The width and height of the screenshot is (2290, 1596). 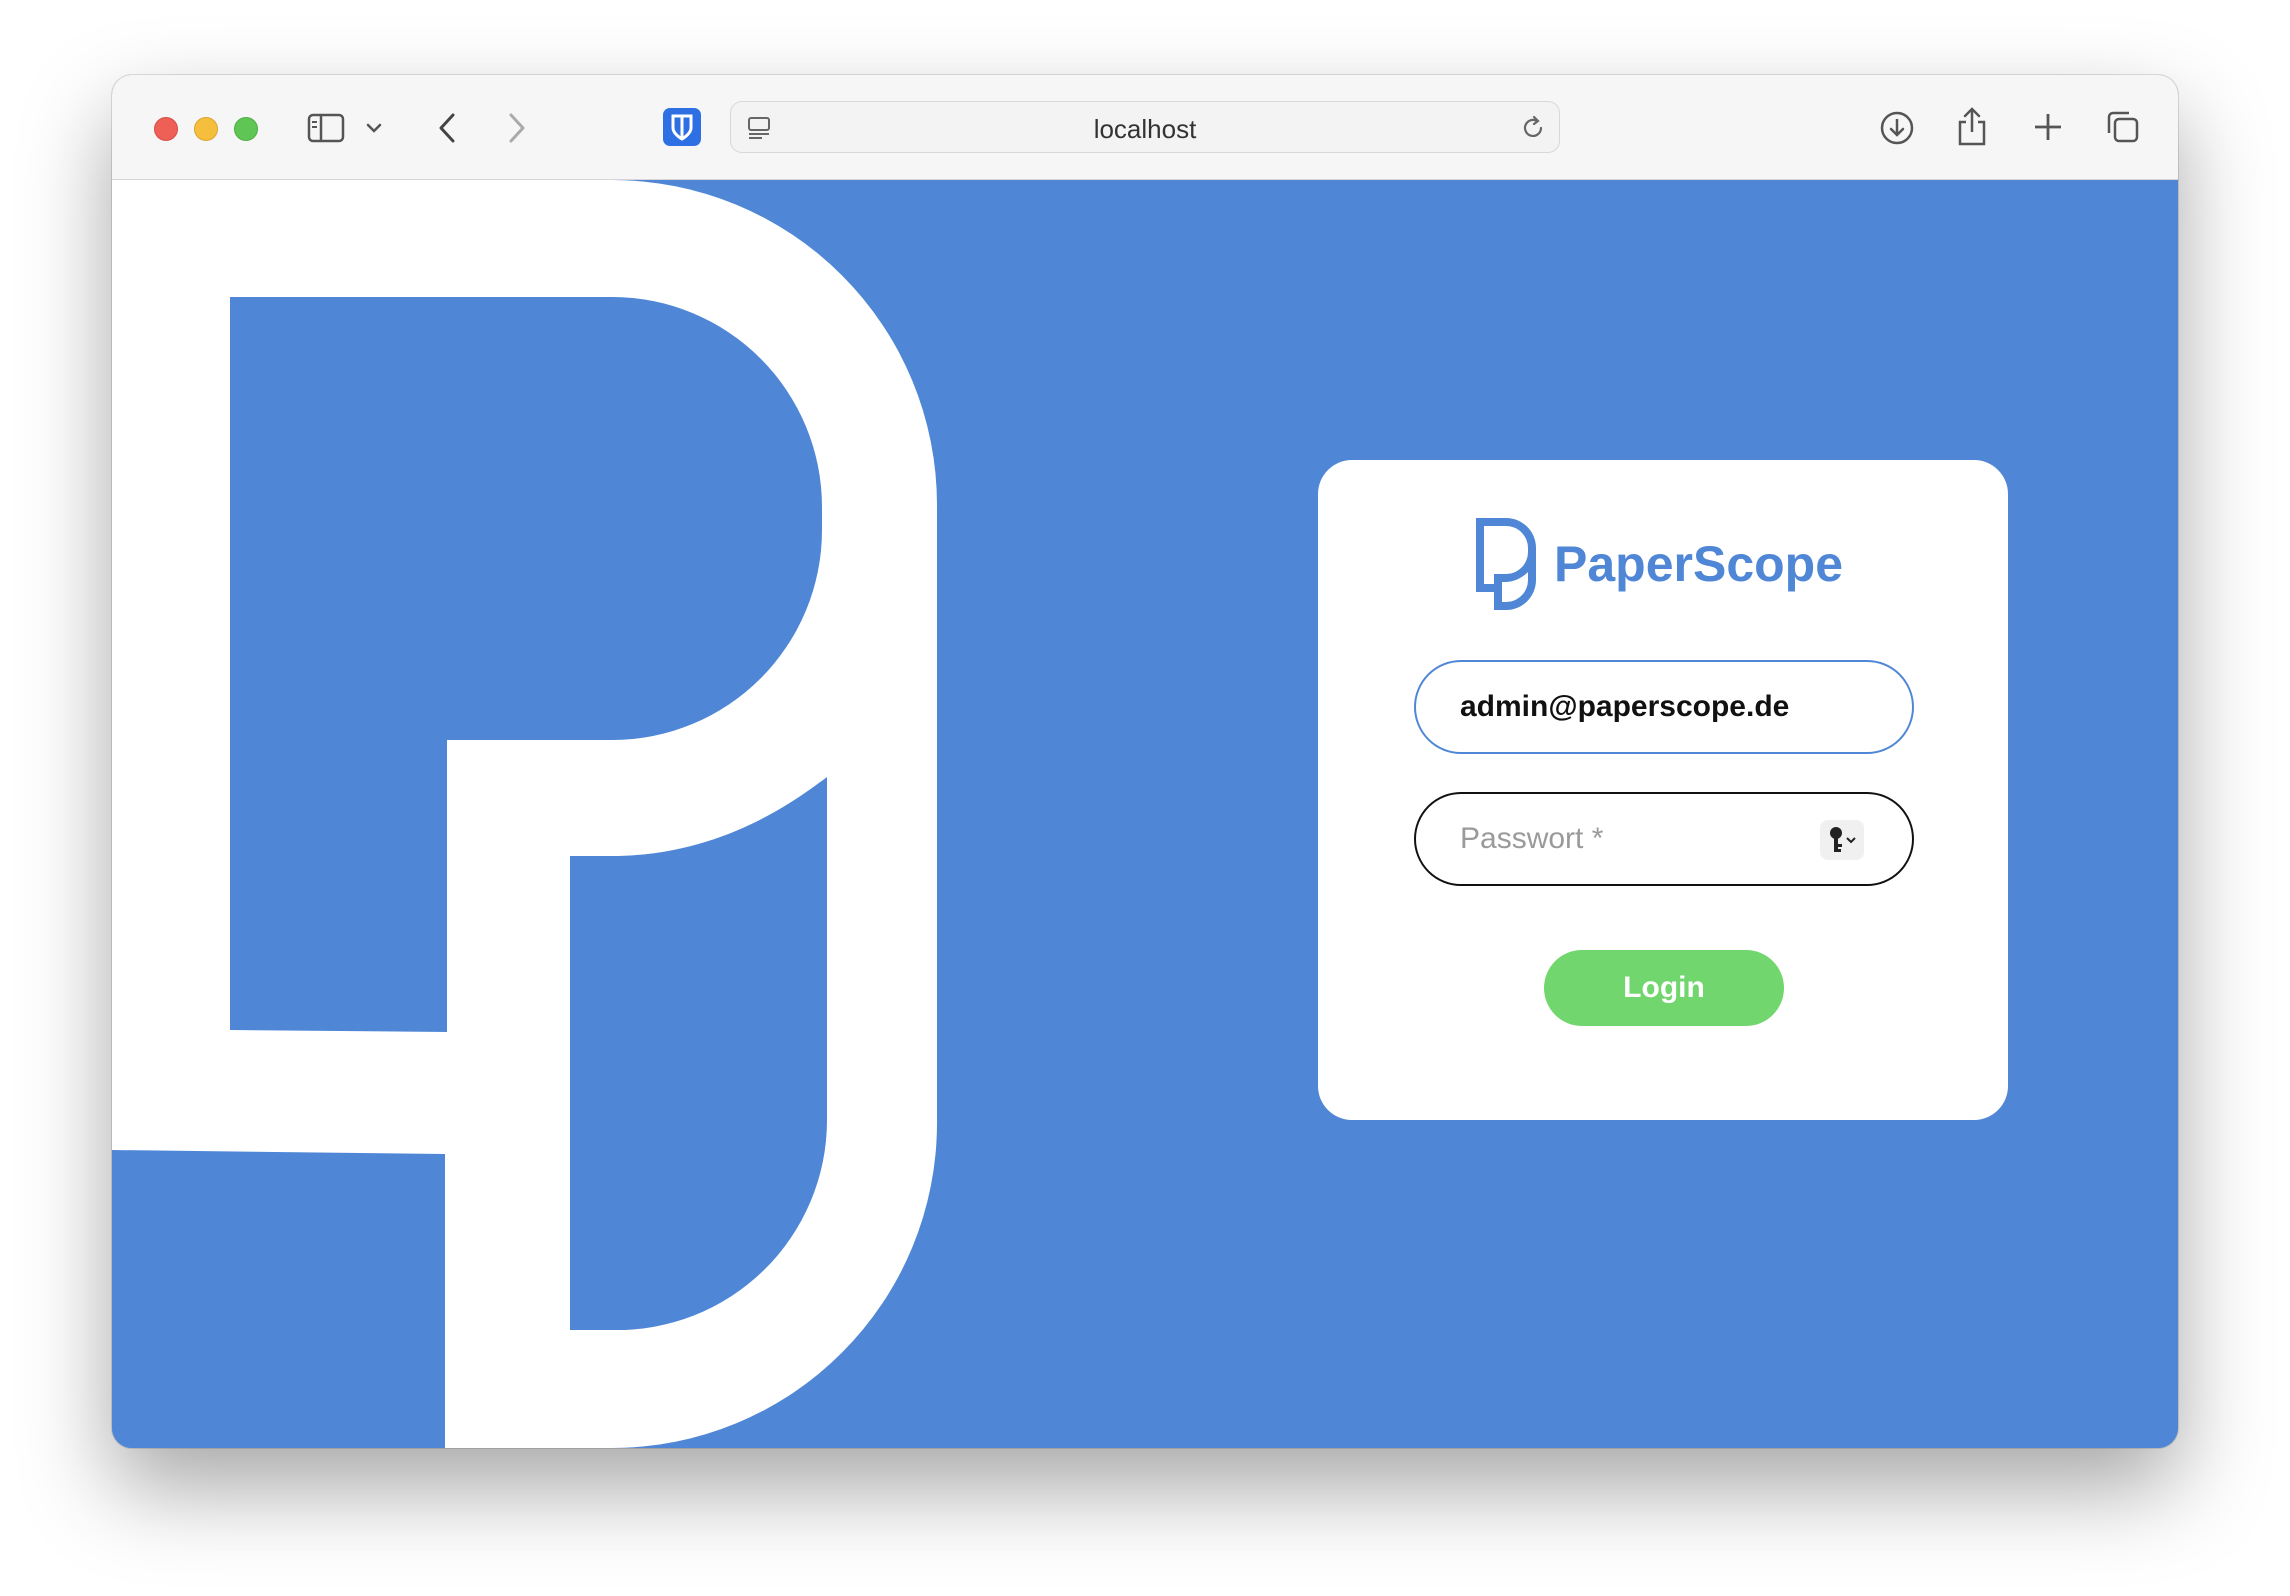 What do you see at coordinates (2048, 127) in the screenshot?
I see `new-tab-icon` at bounding box center [2048, 127].